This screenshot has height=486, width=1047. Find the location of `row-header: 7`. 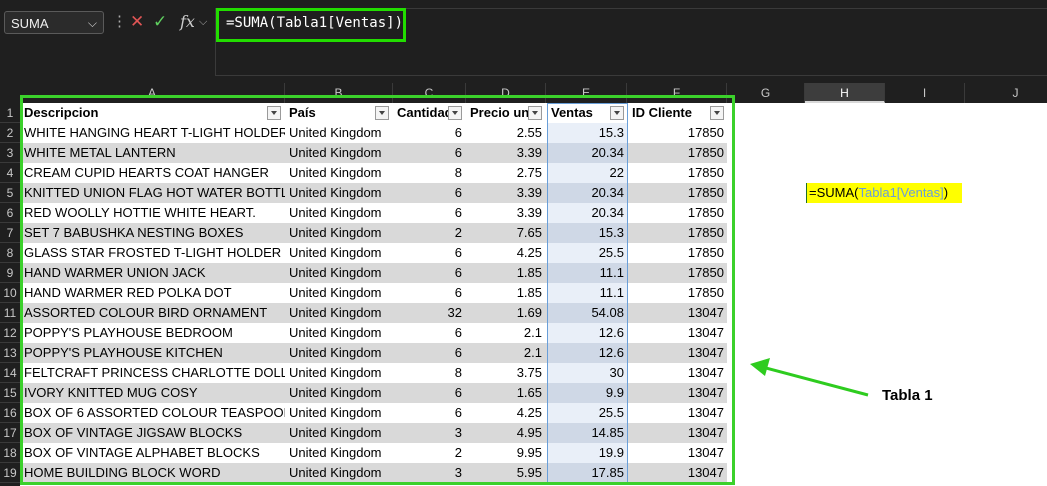

row-header: 7 is located at coordinates (10, 233).